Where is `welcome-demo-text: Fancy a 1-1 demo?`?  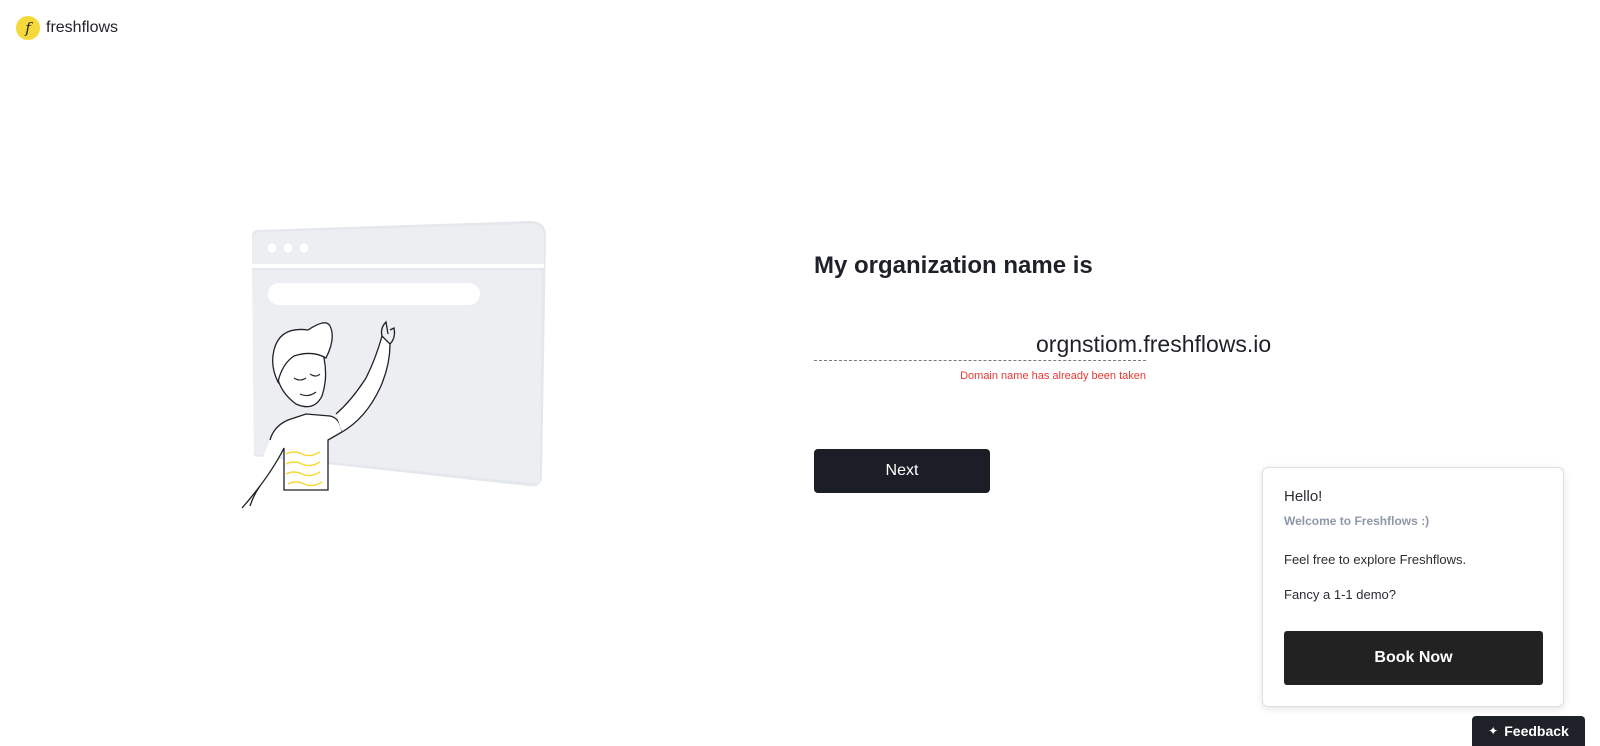 welcome-demo-text: Fancy a 1-1 demo? is located at coordinates (1340, 594).